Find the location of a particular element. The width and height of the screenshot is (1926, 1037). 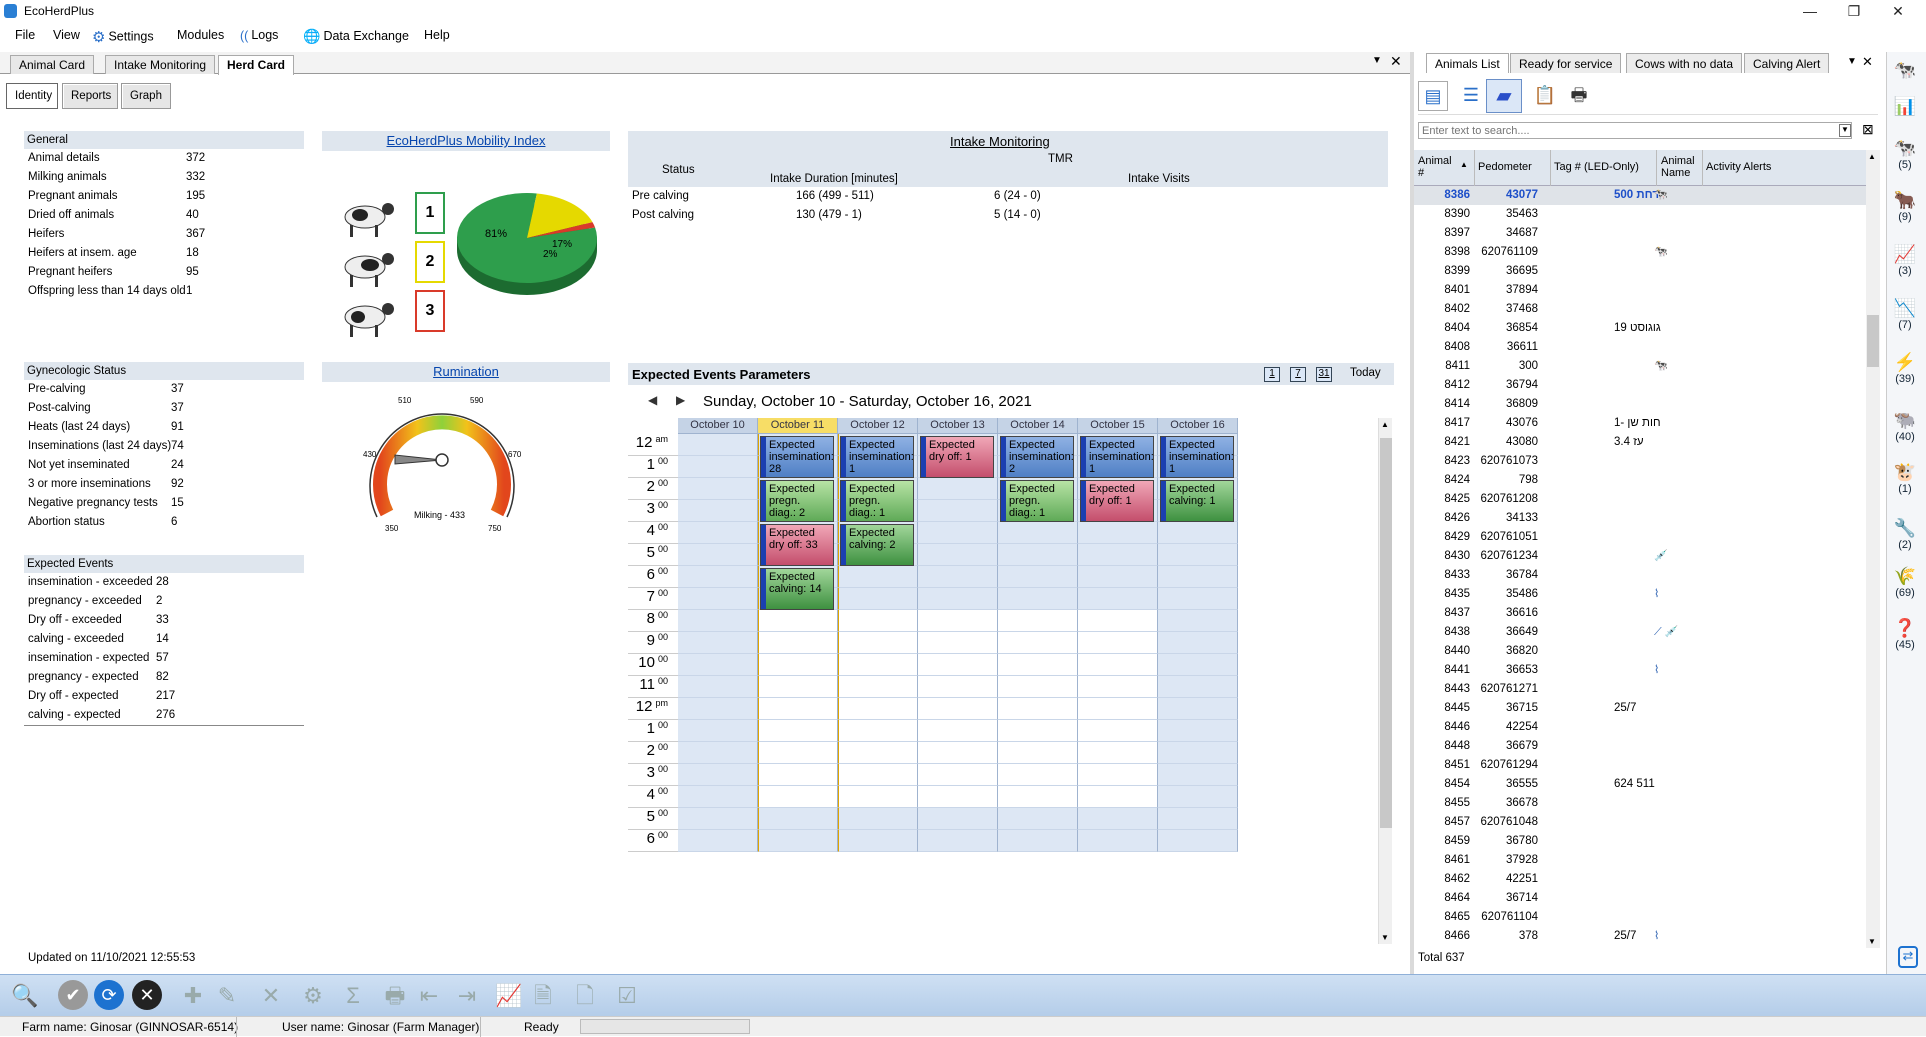

clear-search-icon: ⊠ is located at coordinates (1868, 129).